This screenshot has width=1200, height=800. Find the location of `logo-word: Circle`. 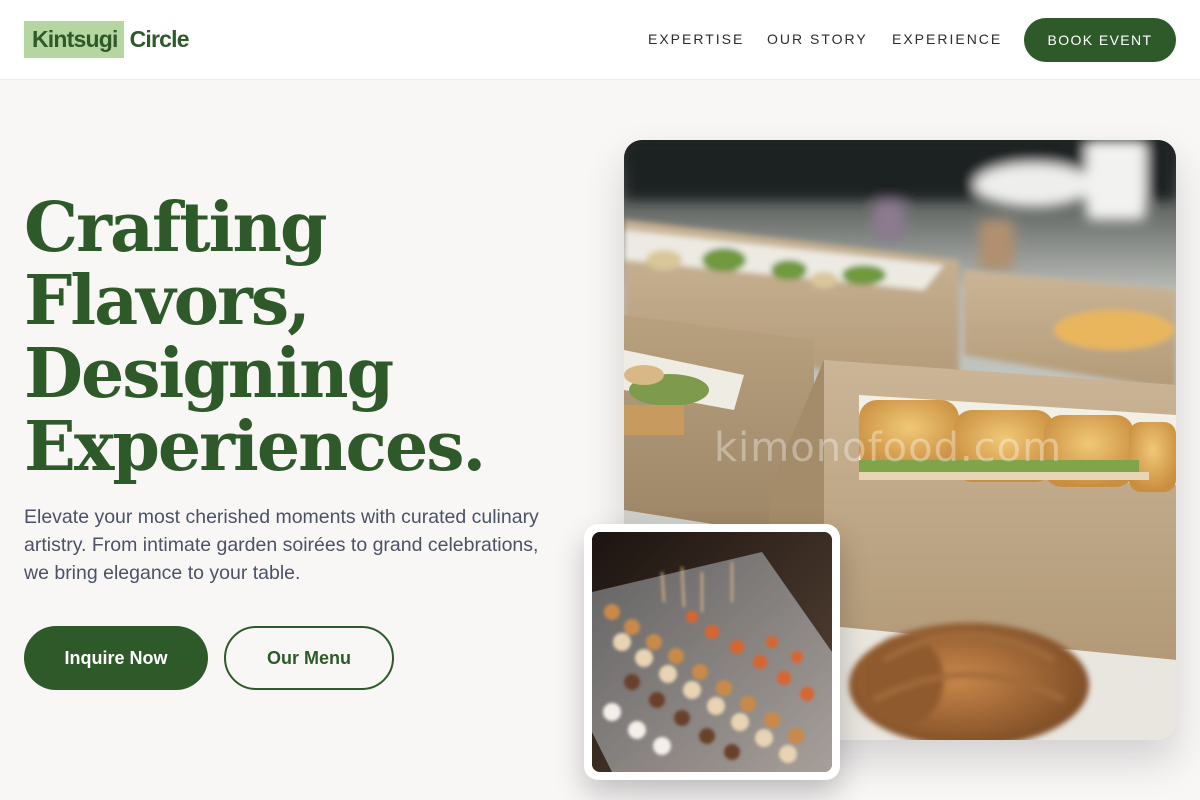

logo-word: Circle is located at coordinates (159, 39).